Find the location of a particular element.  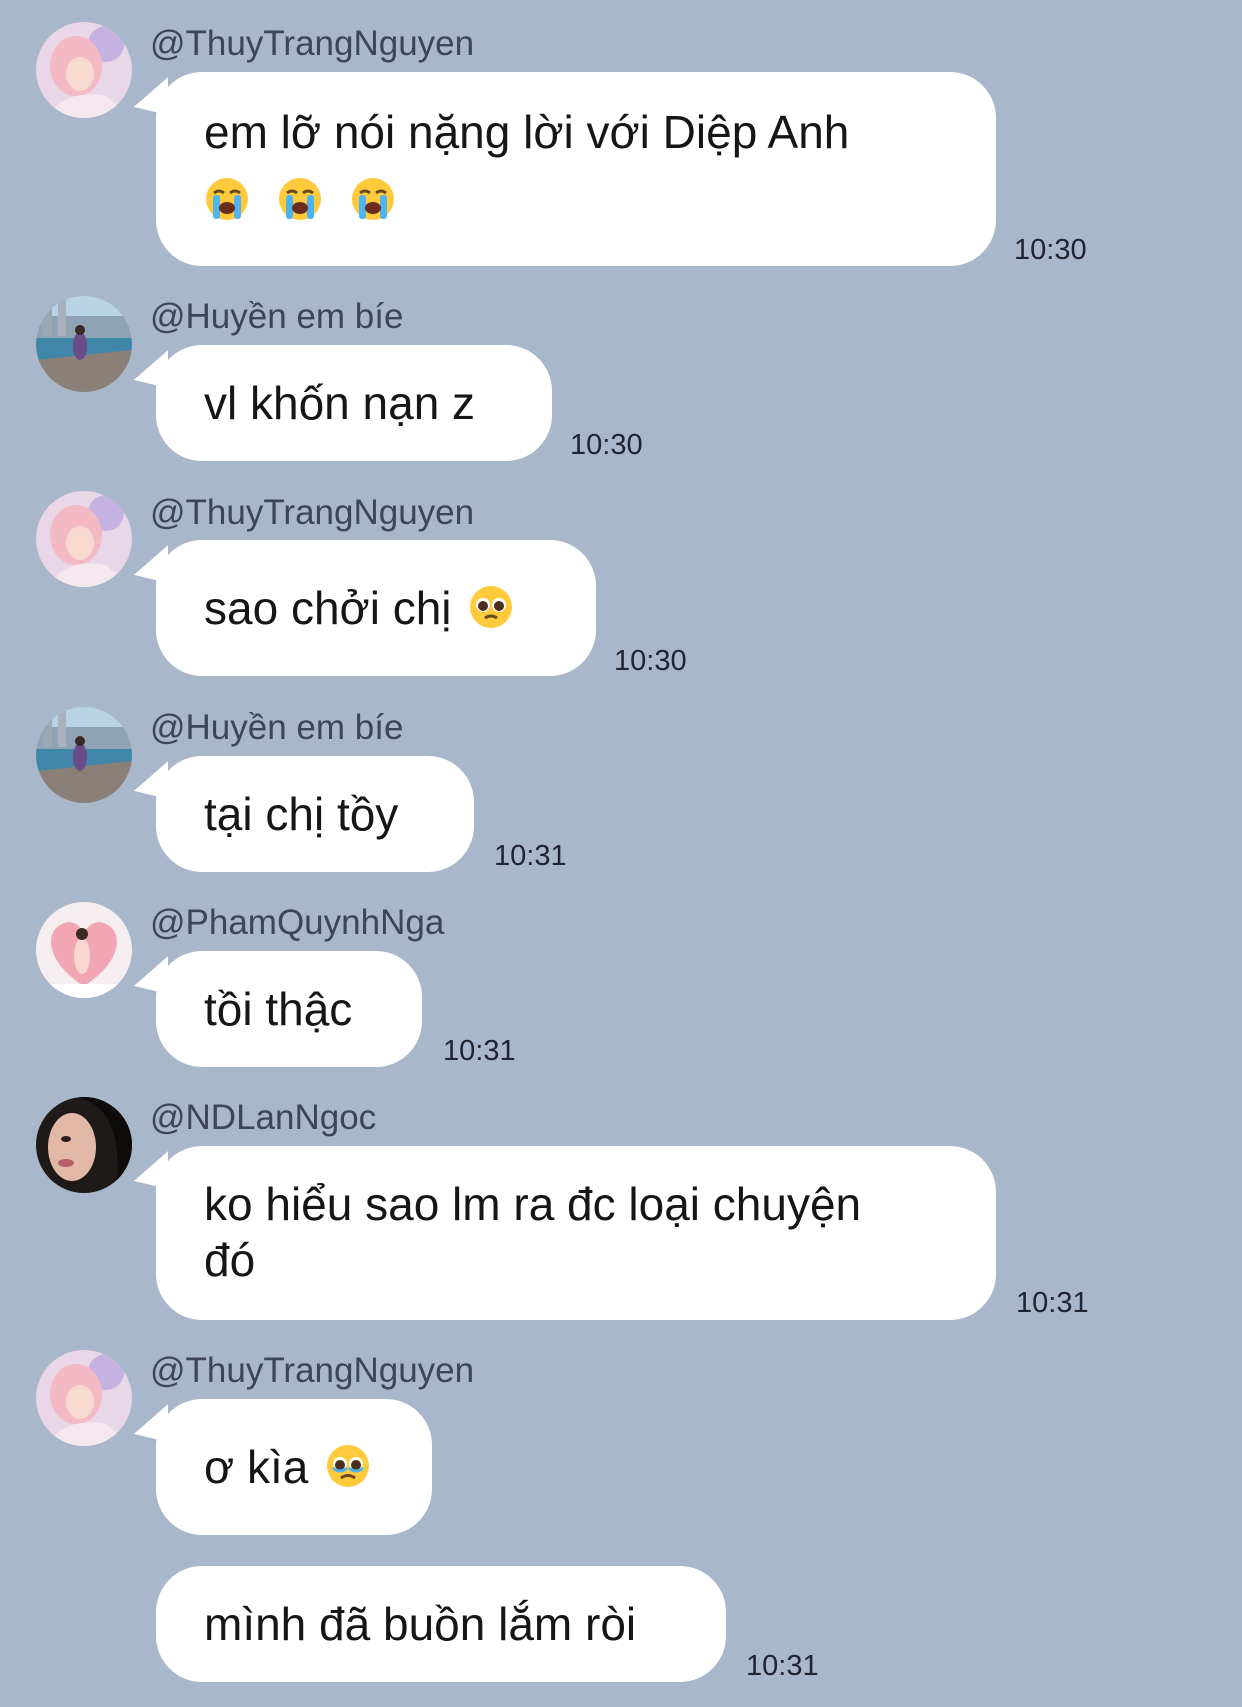

message-bubble: tại chị tồy is located at coordinates (315, 814).